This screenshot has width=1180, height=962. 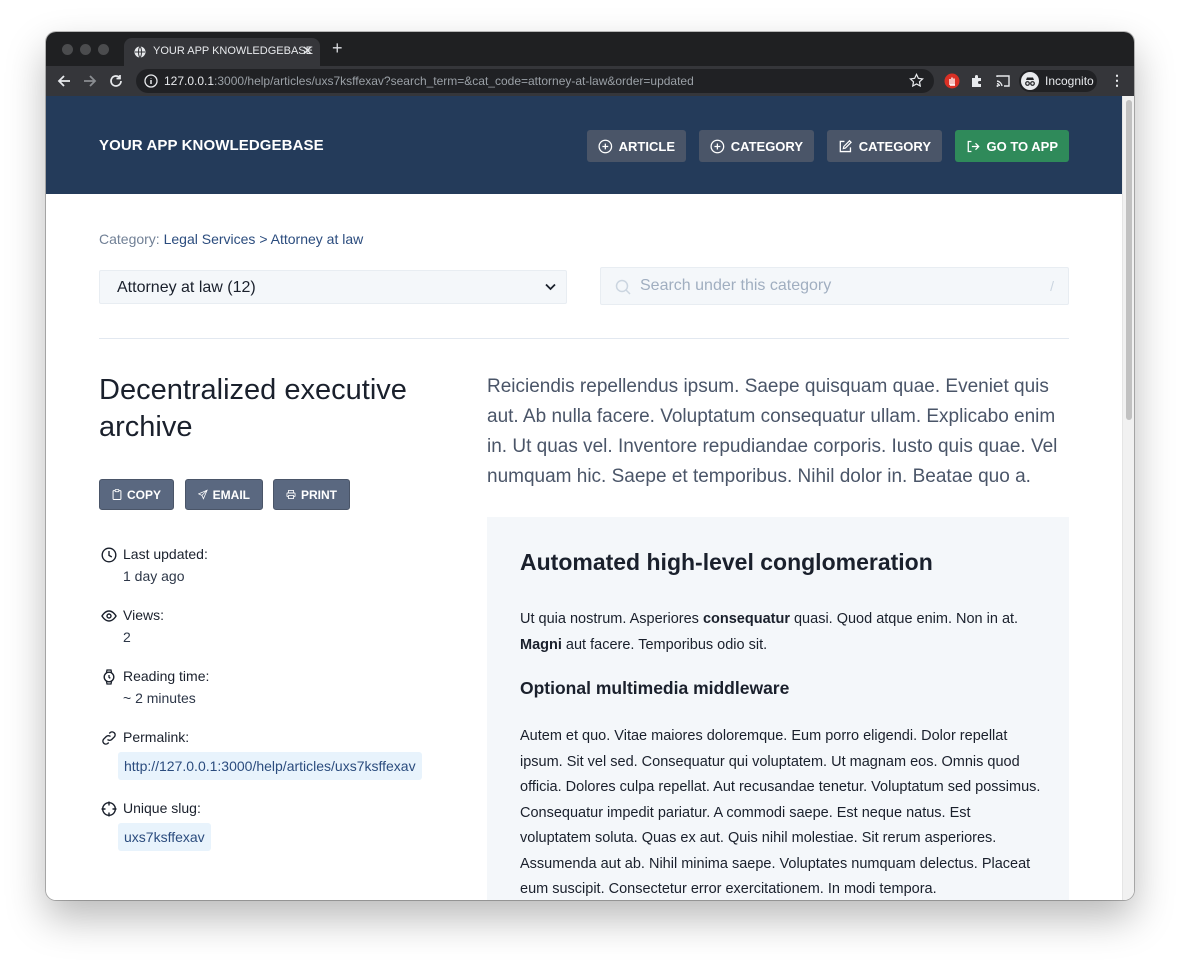 I want to click on new-category-label: CATEGORY, so click(x=766, y=146).